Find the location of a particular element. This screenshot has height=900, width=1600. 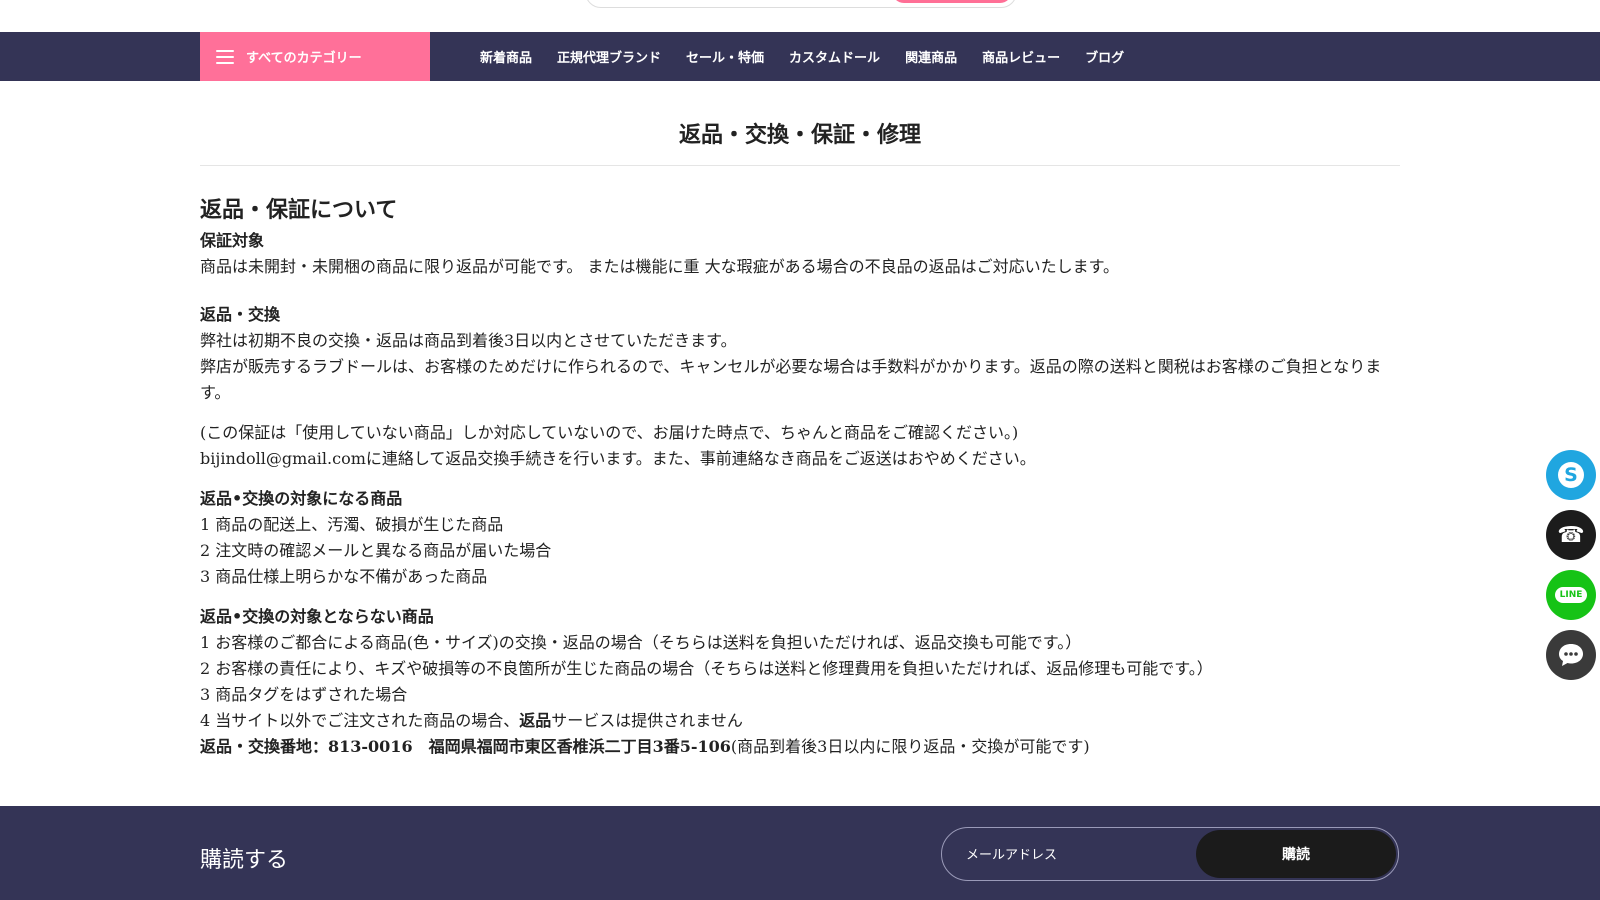

all-categories-label: すべてのカテゴリー is located at coordinates (304, 58).